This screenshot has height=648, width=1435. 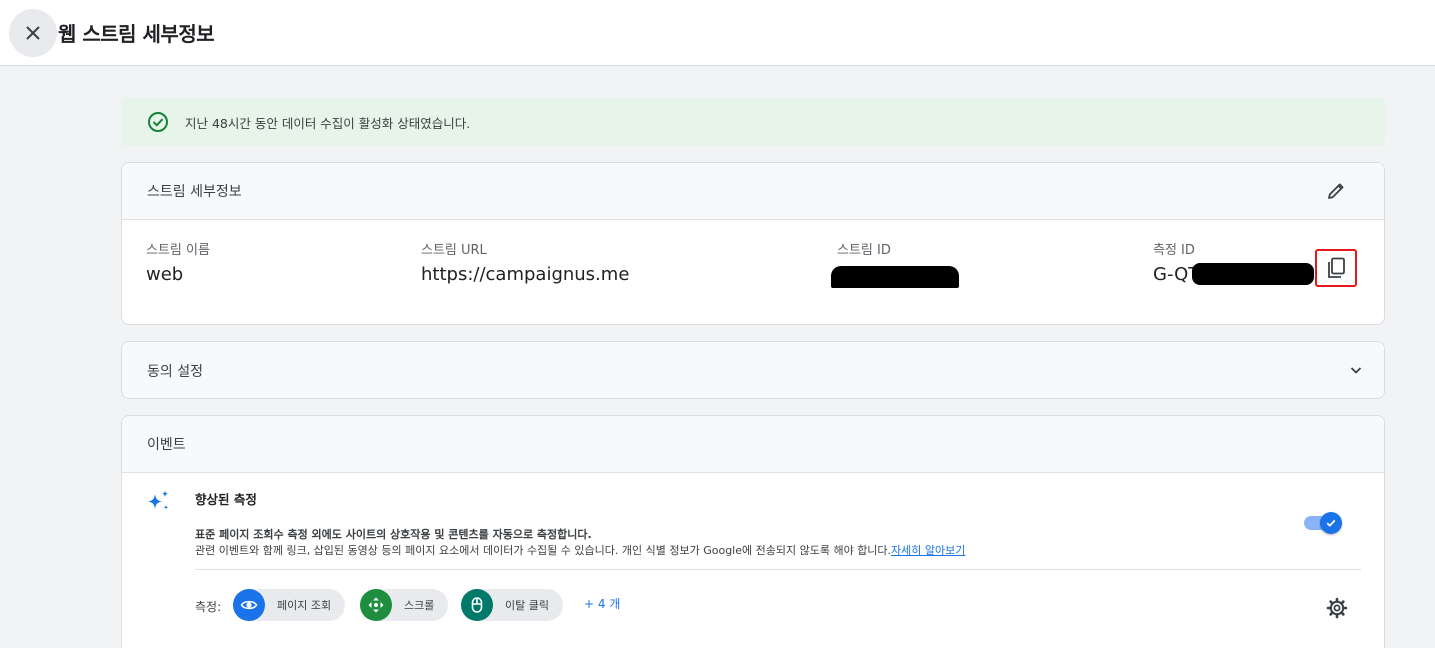 What do you see at coordinates (602, 603) in the screenshot?
I see `more-events-link: + 4 개` at bounding box center [602, 603].